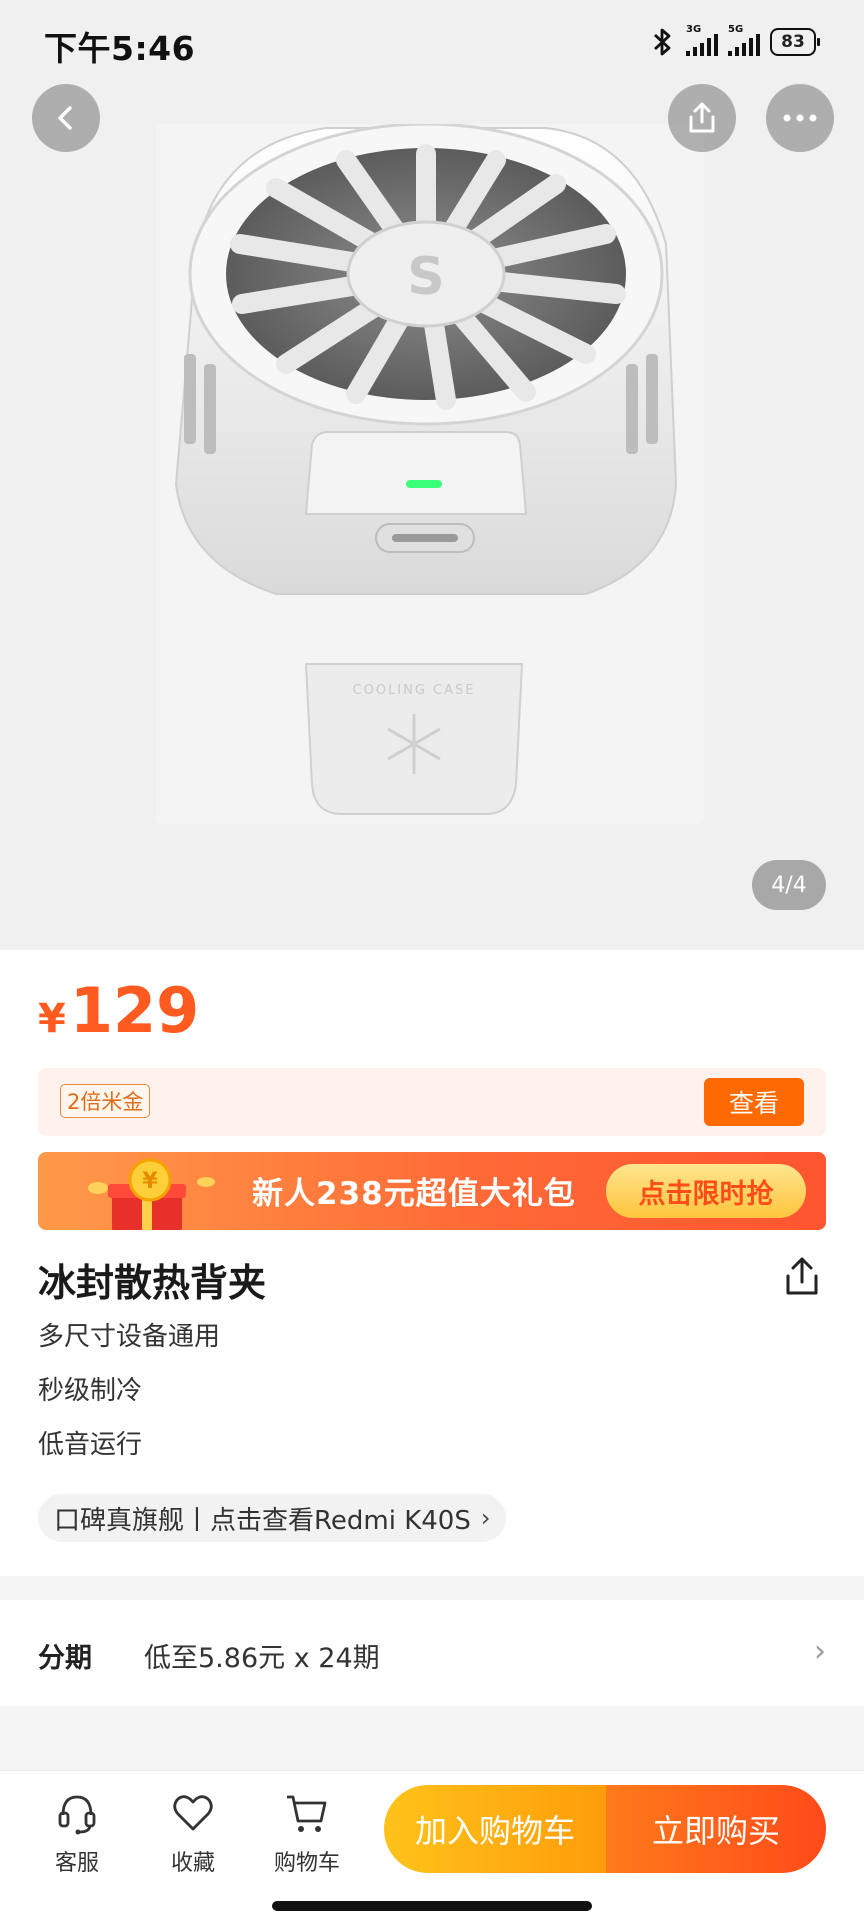 This screenshot has height=1920, width=864. What do you see at coordinates (414, 1194) in the screenshot?
I see `banner-text: 新人238元超值大礼包` at bounding box center [414, 1194].